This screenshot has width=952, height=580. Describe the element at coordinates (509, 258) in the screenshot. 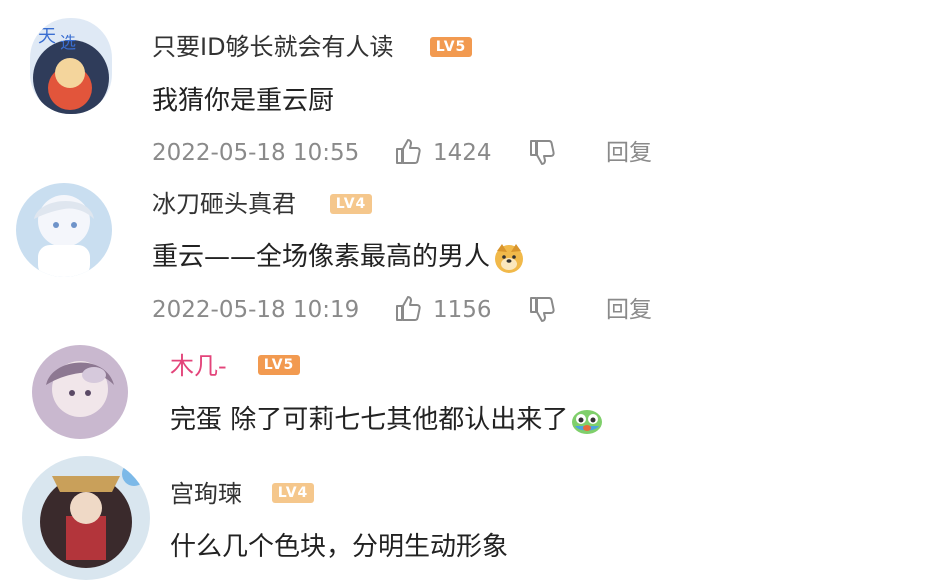

I see `doge-emoji` at that location.